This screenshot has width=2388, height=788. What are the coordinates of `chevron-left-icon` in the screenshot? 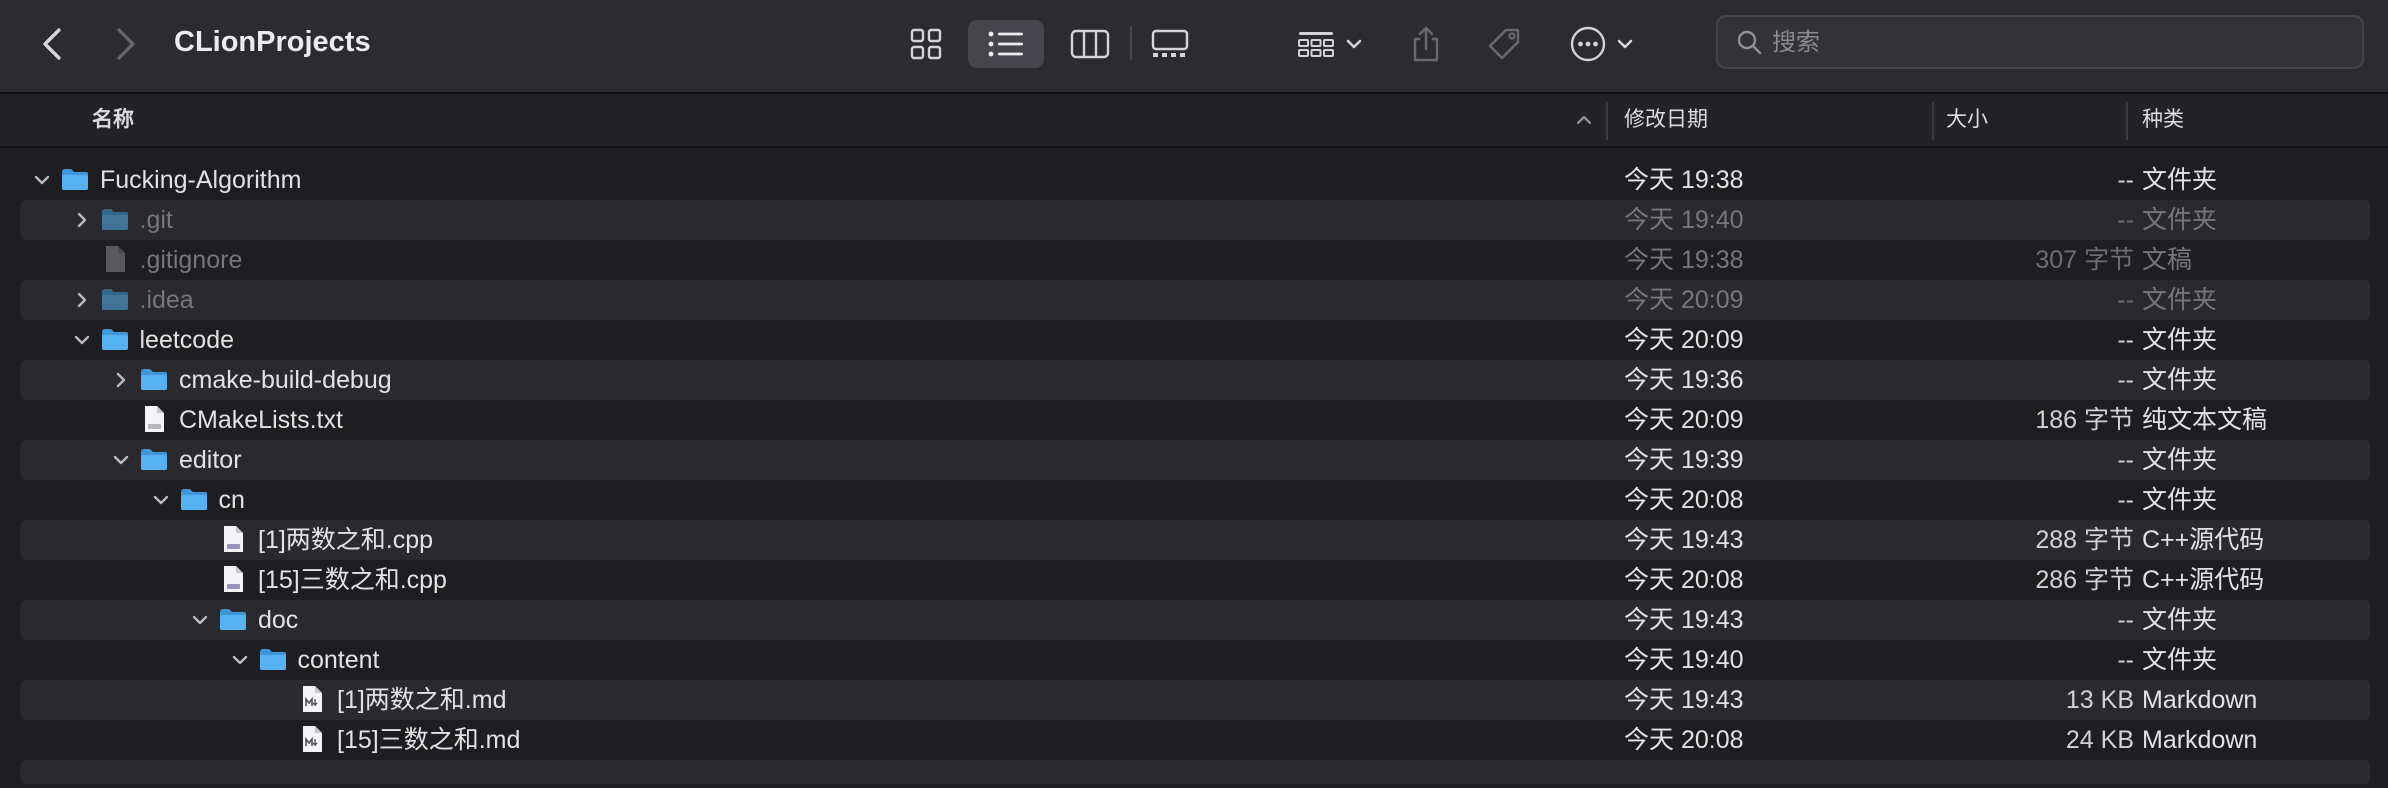 It's located at (52, 44).